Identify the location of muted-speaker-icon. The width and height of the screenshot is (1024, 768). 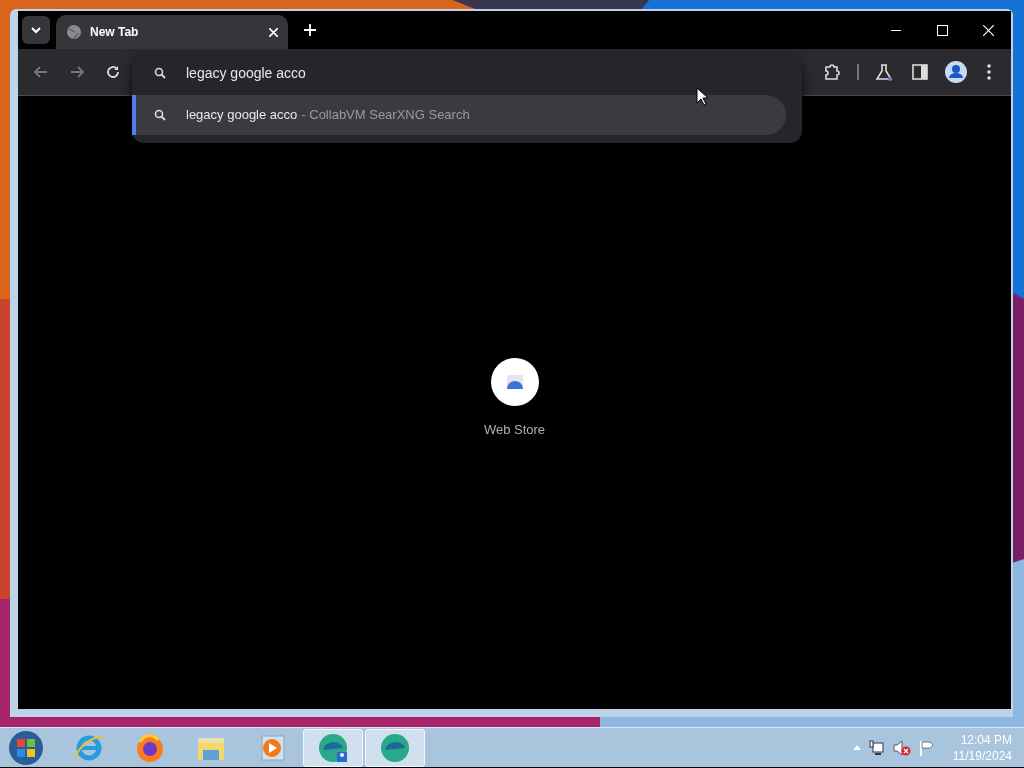
(901, 747).